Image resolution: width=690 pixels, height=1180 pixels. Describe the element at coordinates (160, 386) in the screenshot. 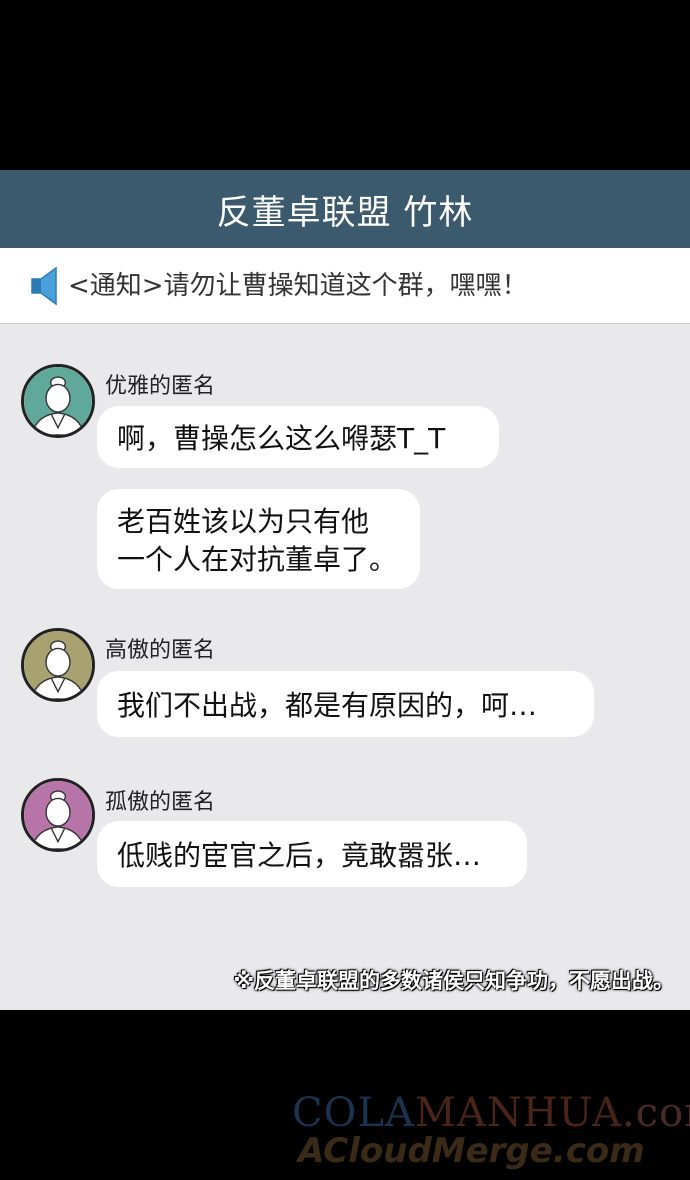

I see `sender-name: 优雅的匿名` at that location.